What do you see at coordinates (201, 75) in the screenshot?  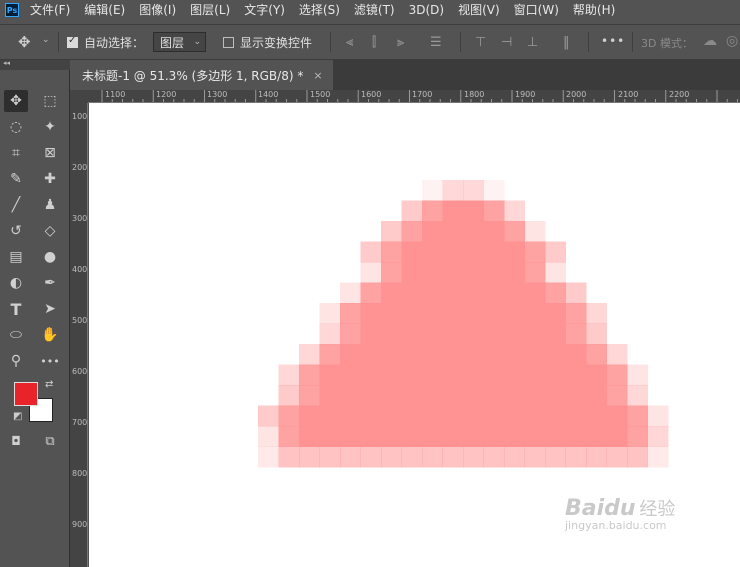 I see `document-tab: 未标题-1 @ 51.3% (多边形 1, RGB/8) * ×` at bounding box center [201, 75].